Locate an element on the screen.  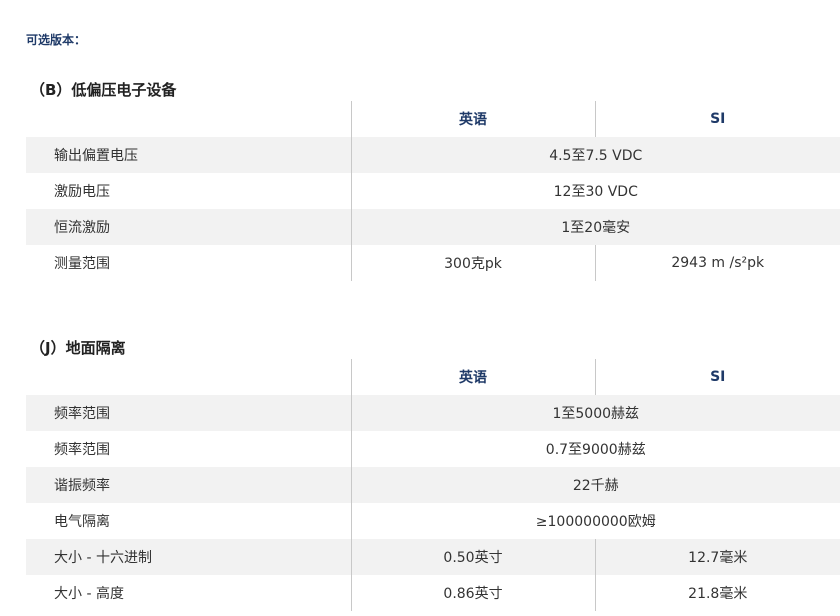
table-row: 激励电压 12至30 VDC is located at coordinates (433, 191).